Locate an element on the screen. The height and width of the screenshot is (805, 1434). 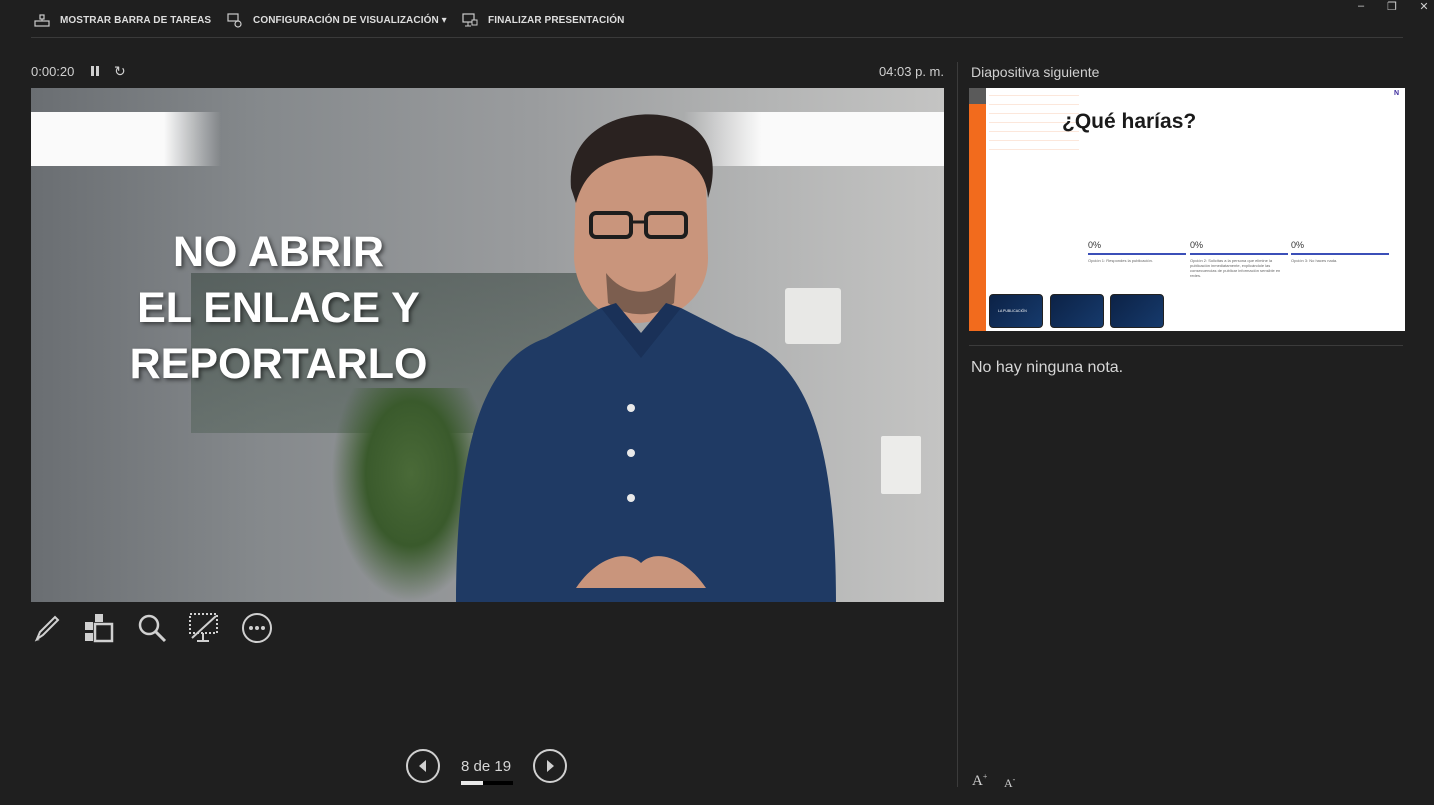
next-arrow-icon is located at coordinates (550, 766).